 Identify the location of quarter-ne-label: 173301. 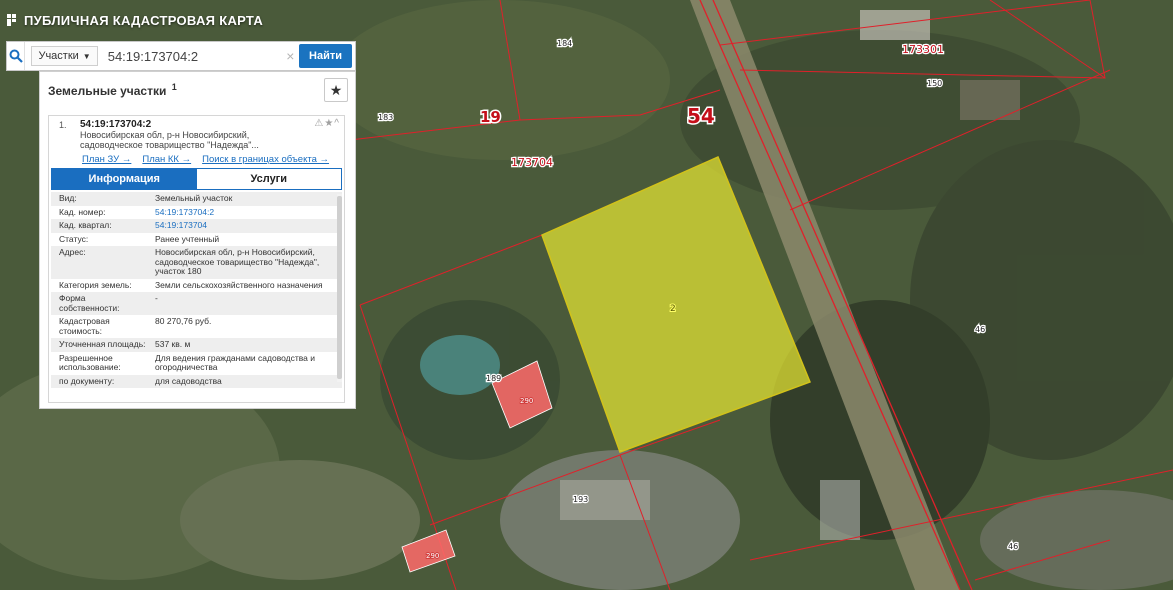
(923, 49).